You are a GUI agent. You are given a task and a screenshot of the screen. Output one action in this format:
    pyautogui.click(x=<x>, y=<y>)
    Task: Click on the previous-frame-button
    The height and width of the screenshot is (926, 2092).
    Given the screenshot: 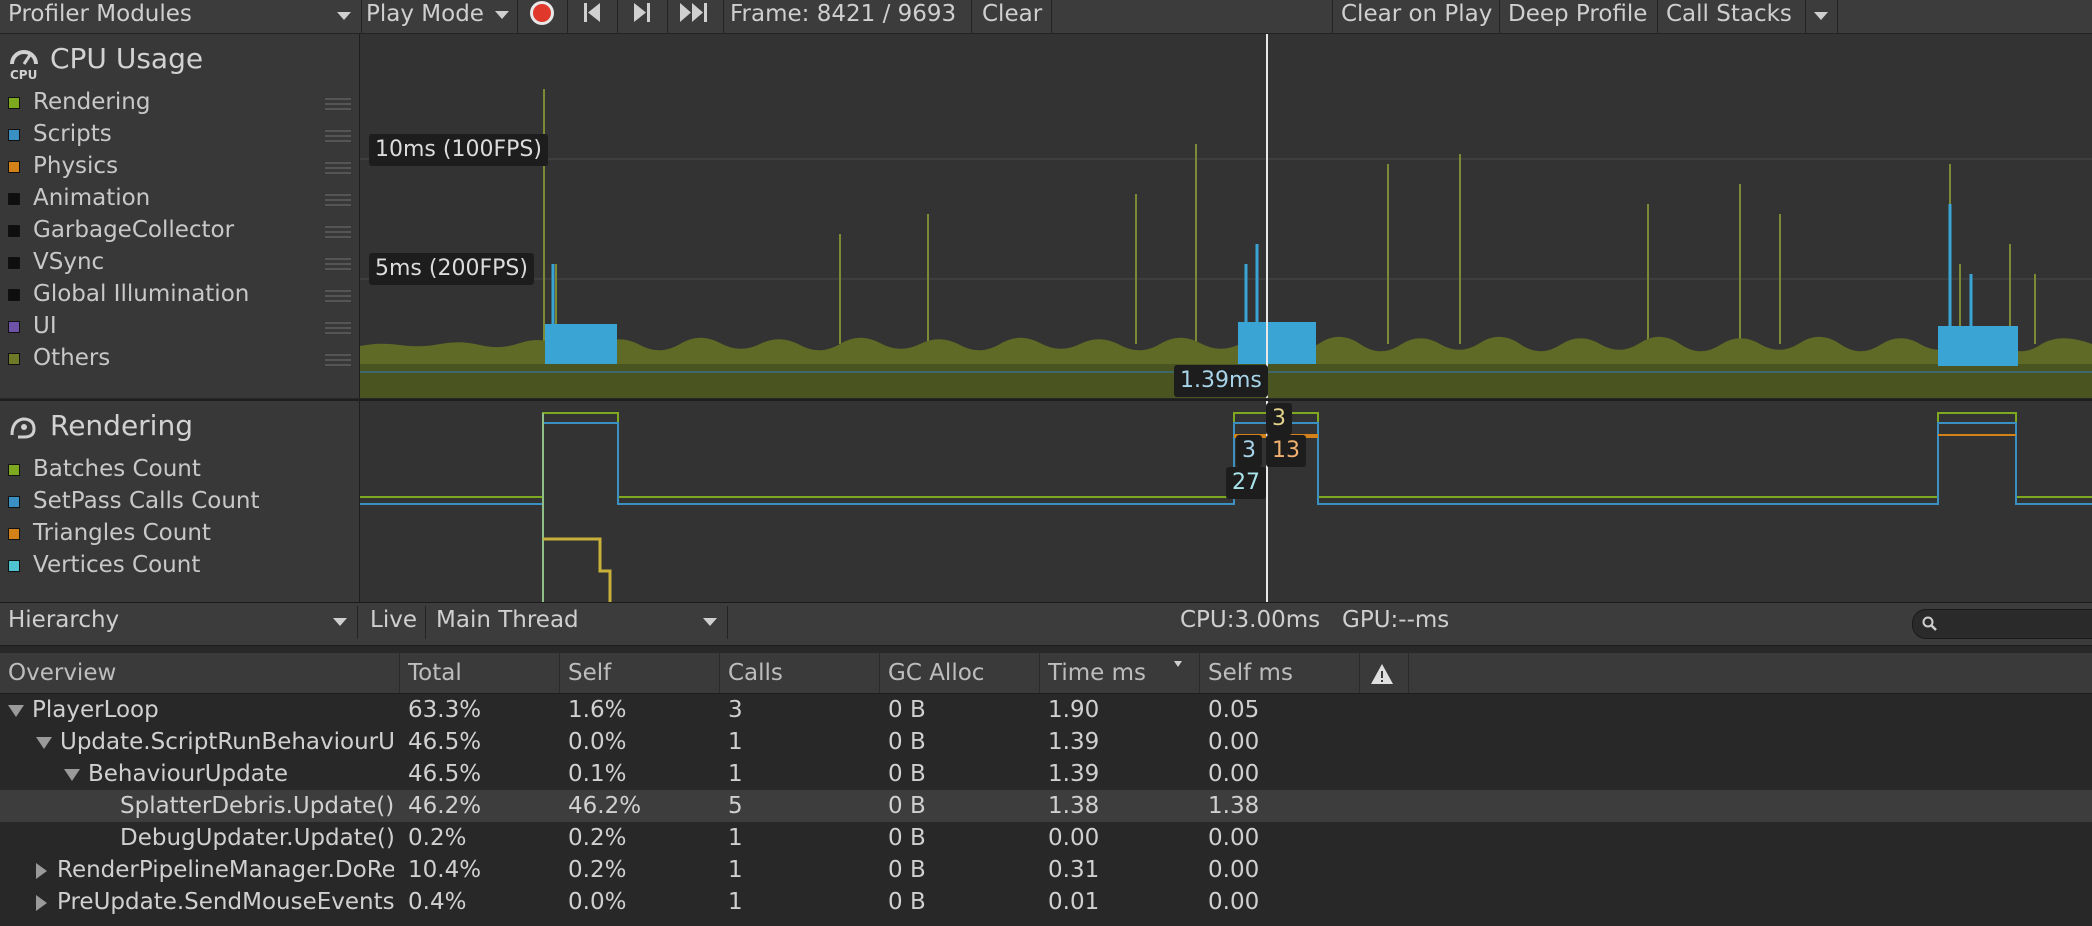 What is the action you would take?
    pyautogui.click(x=593, y=16)
    